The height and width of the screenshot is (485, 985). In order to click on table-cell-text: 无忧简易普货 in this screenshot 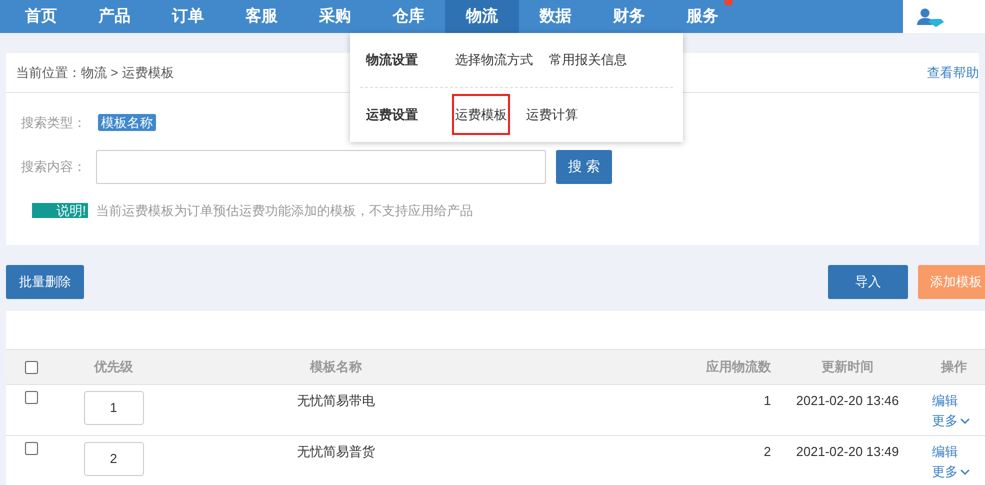, I will do `click(336, 452)`.